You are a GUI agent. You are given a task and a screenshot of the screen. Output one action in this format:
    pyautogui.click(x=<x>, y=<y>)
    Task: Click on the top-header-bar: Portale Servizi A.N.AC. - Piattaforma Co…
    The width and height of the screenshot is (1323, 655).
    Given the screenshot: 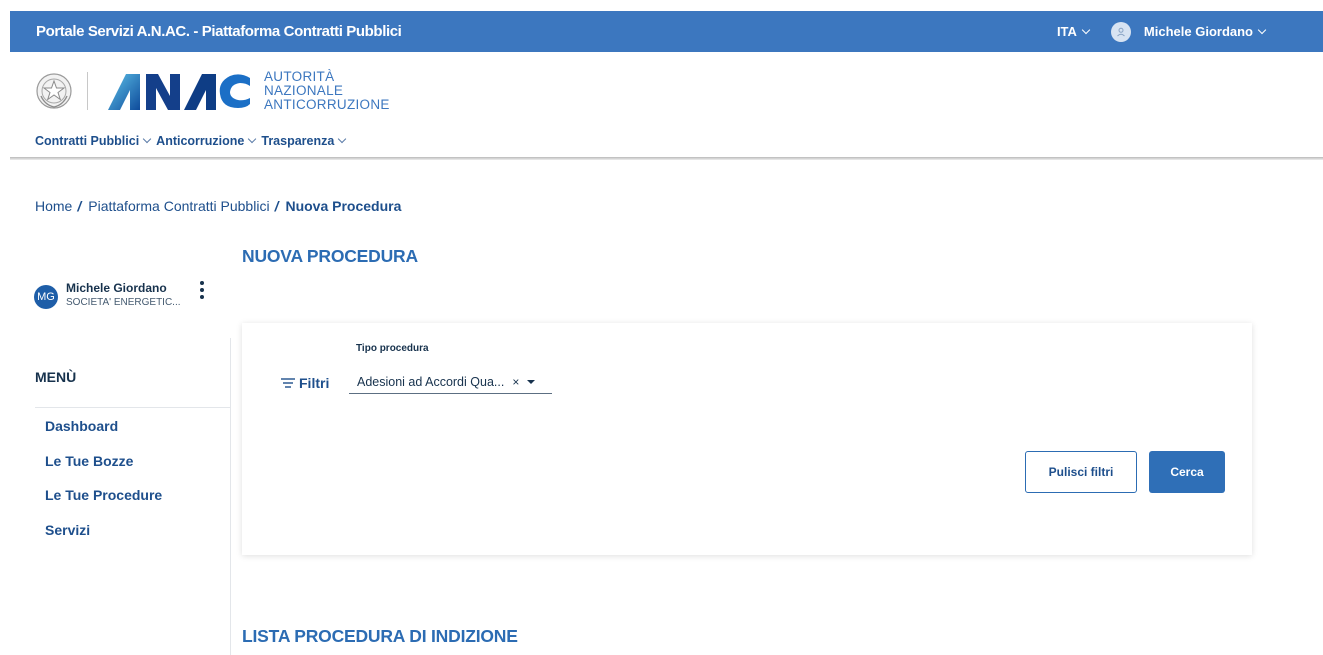 What is the action you would take?
    pyautogui.click(x=666, y=31)
    